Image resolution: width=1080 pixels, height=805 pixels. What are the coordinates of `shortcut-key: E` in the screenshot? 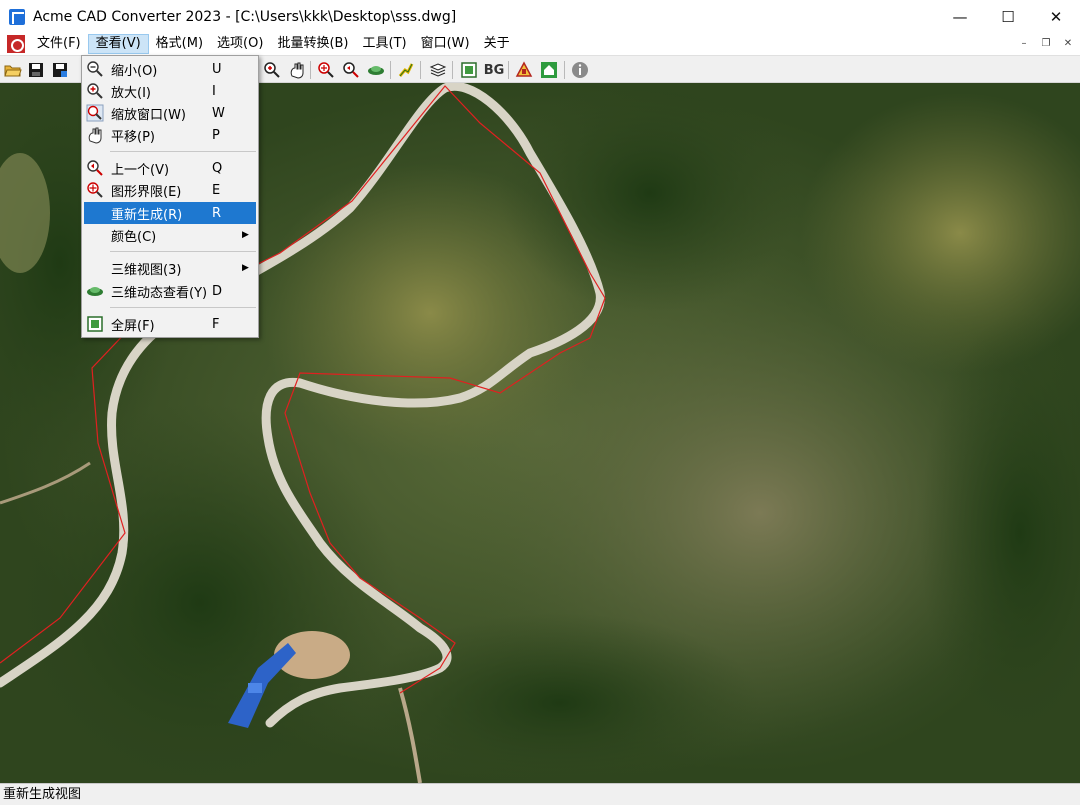 It's located at (216, 190).